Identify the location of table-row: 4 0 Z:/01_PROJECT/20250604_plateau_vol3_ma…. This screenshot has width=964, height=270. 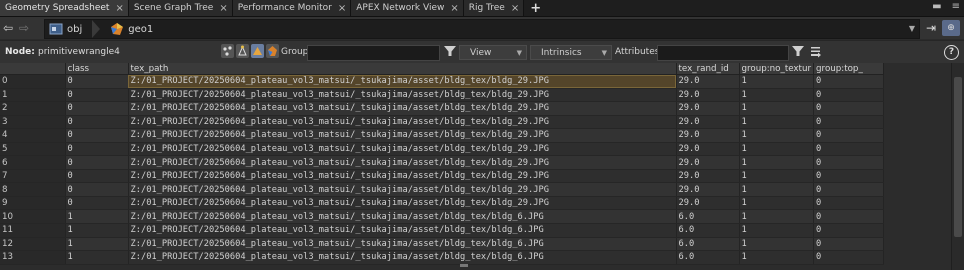
(442, 135).